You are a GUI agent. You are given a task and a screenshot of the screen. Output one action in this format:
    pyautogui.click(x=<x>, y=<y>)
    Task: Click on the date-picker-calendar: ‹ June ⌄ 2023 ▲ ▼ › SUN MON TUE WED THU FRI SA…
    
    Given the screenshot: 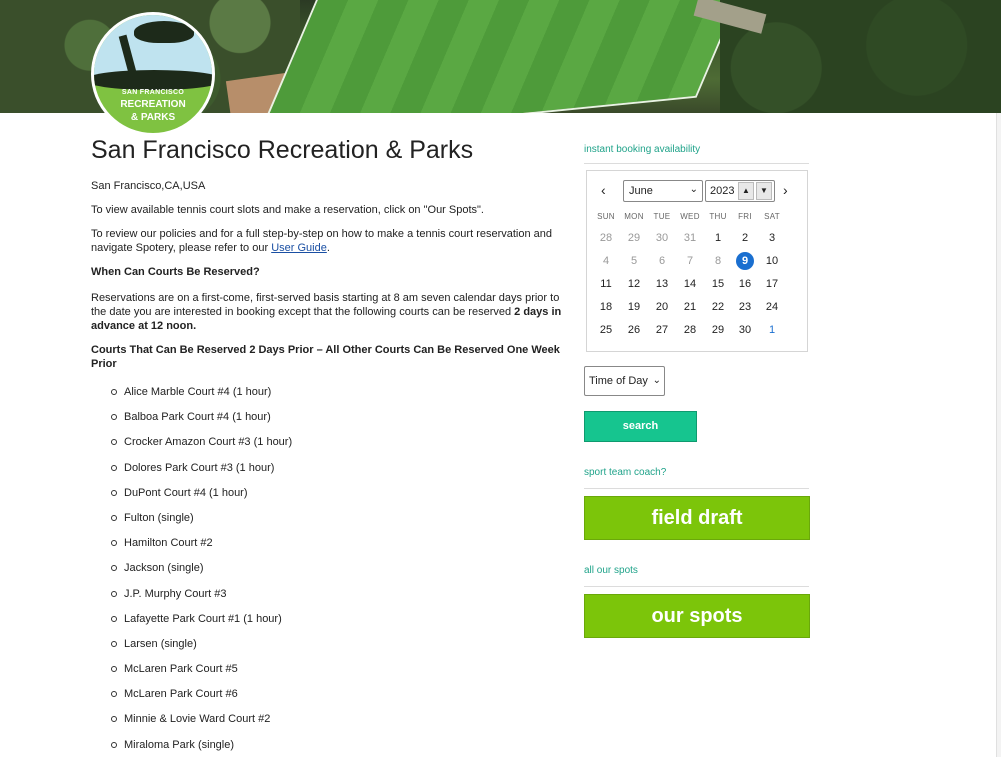 What is the action you would take?
    pyautogui.click(x=697, y=261)
    